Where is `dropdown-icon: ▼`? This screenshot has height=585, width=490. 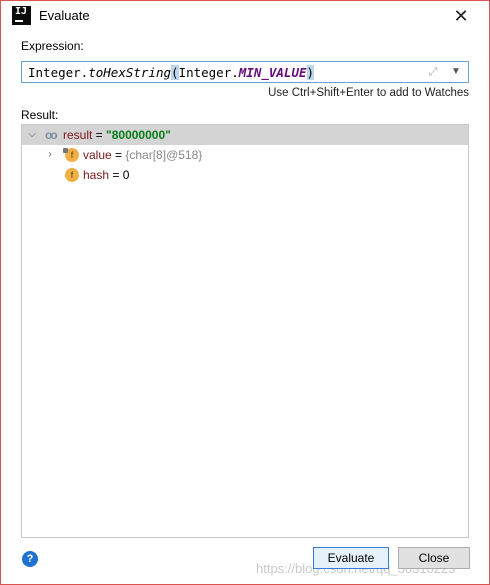
dropdown-icon: ▼ is located at coordinates (456, 72).